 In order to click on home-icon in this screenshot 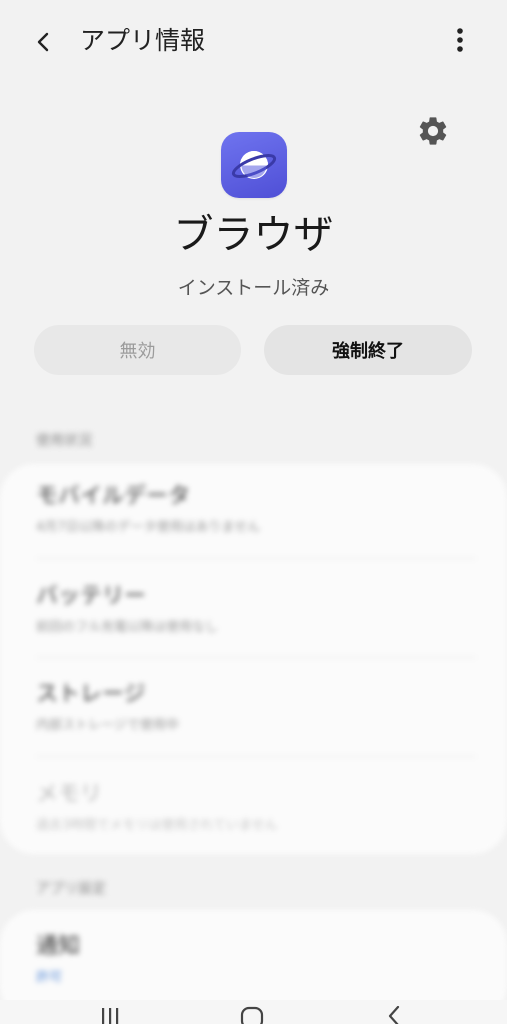, I will do `click(252, 1015)`.